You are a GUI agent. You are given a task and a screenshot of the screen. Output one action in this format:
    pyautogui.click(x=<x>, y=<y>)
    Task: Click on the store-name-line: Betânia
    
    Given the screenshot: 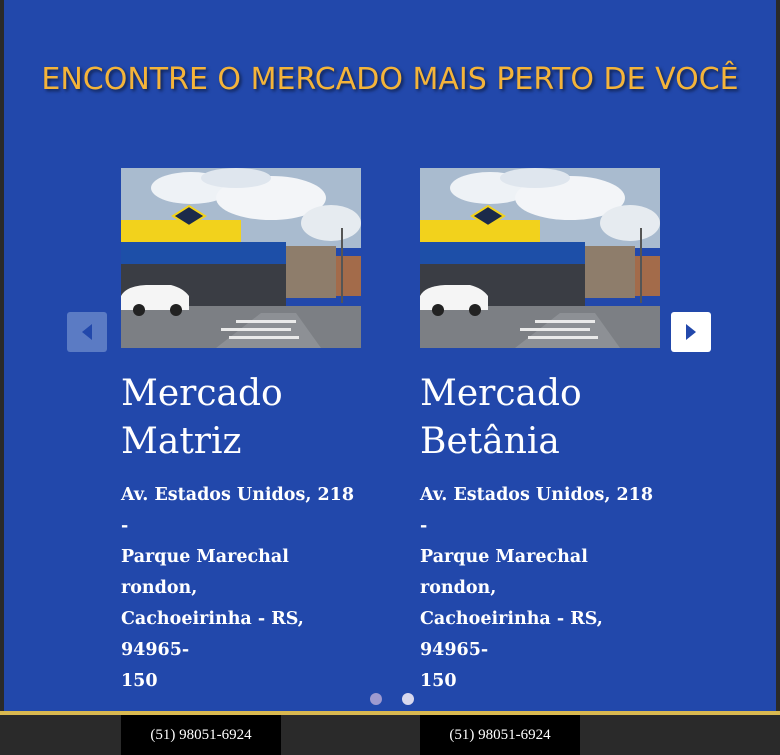 What is the action you would take?
    pyautogui.click(x=490, y=441)
    